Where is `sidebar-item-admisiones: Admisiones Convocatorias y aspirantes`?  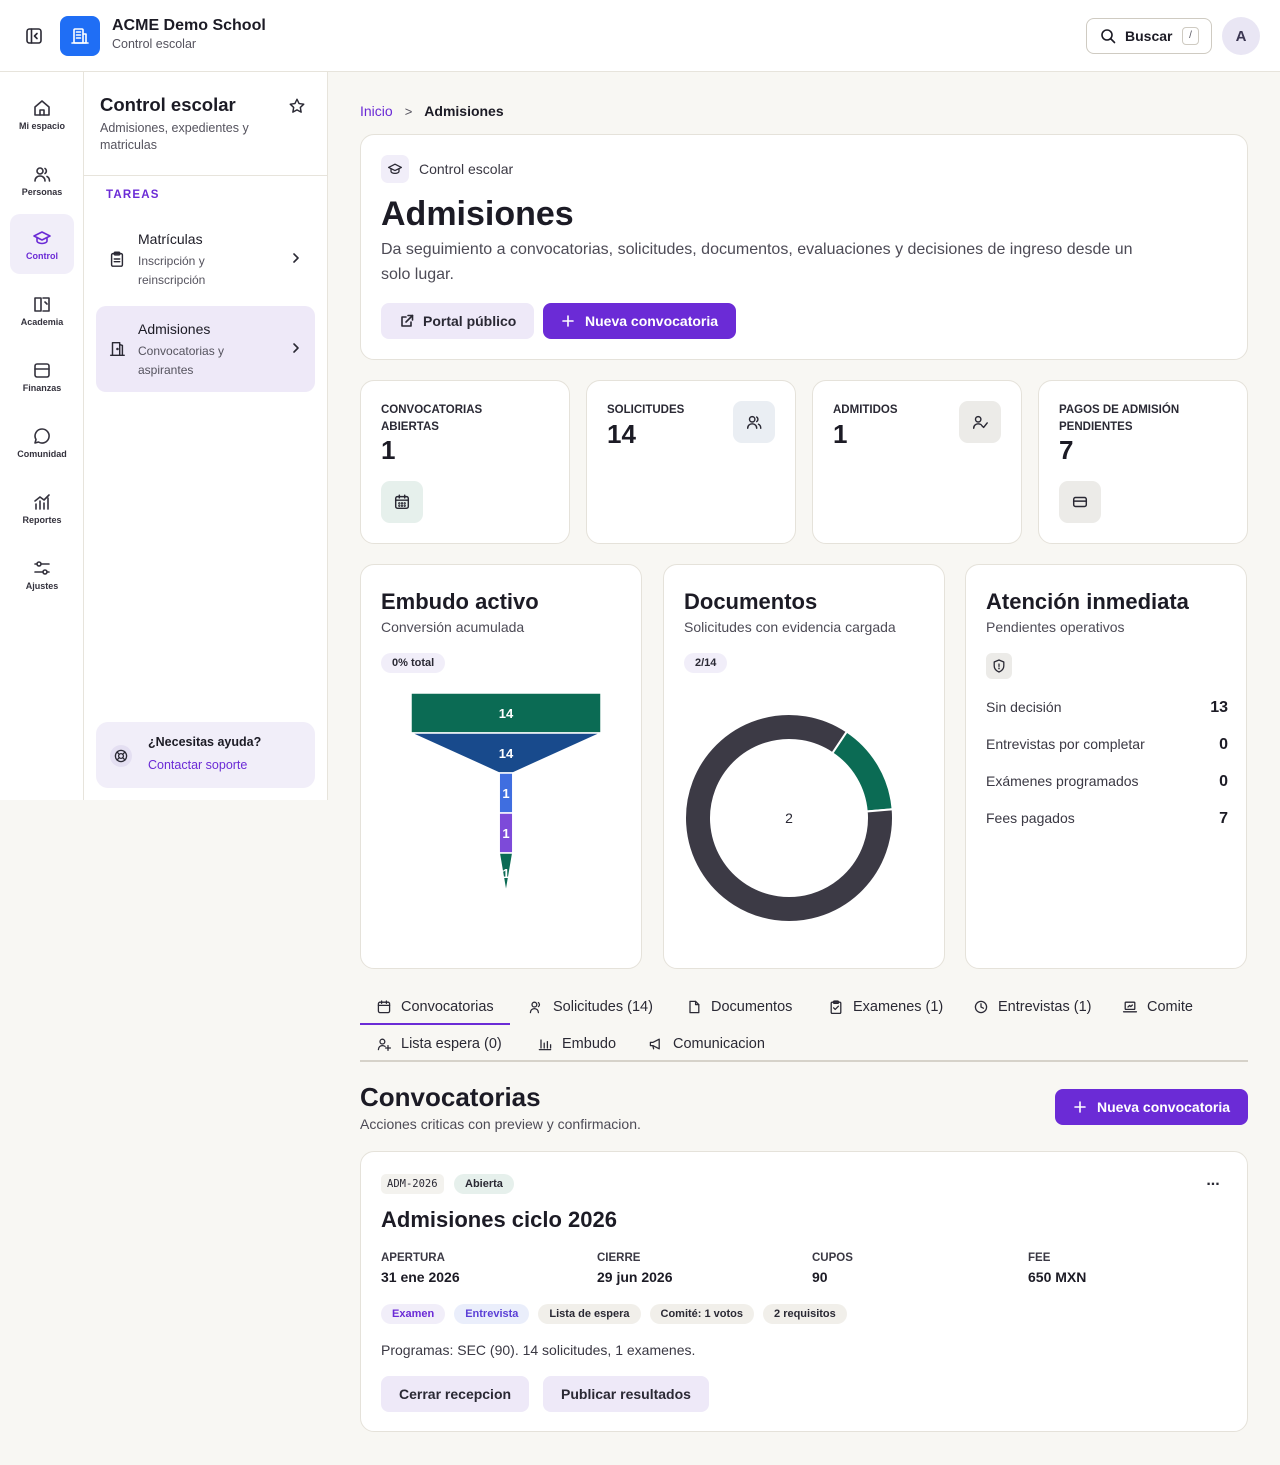 sidebar-item-admisiones: Admisiones Convocatorias y aspirantes is located at coordinates (205, 349).